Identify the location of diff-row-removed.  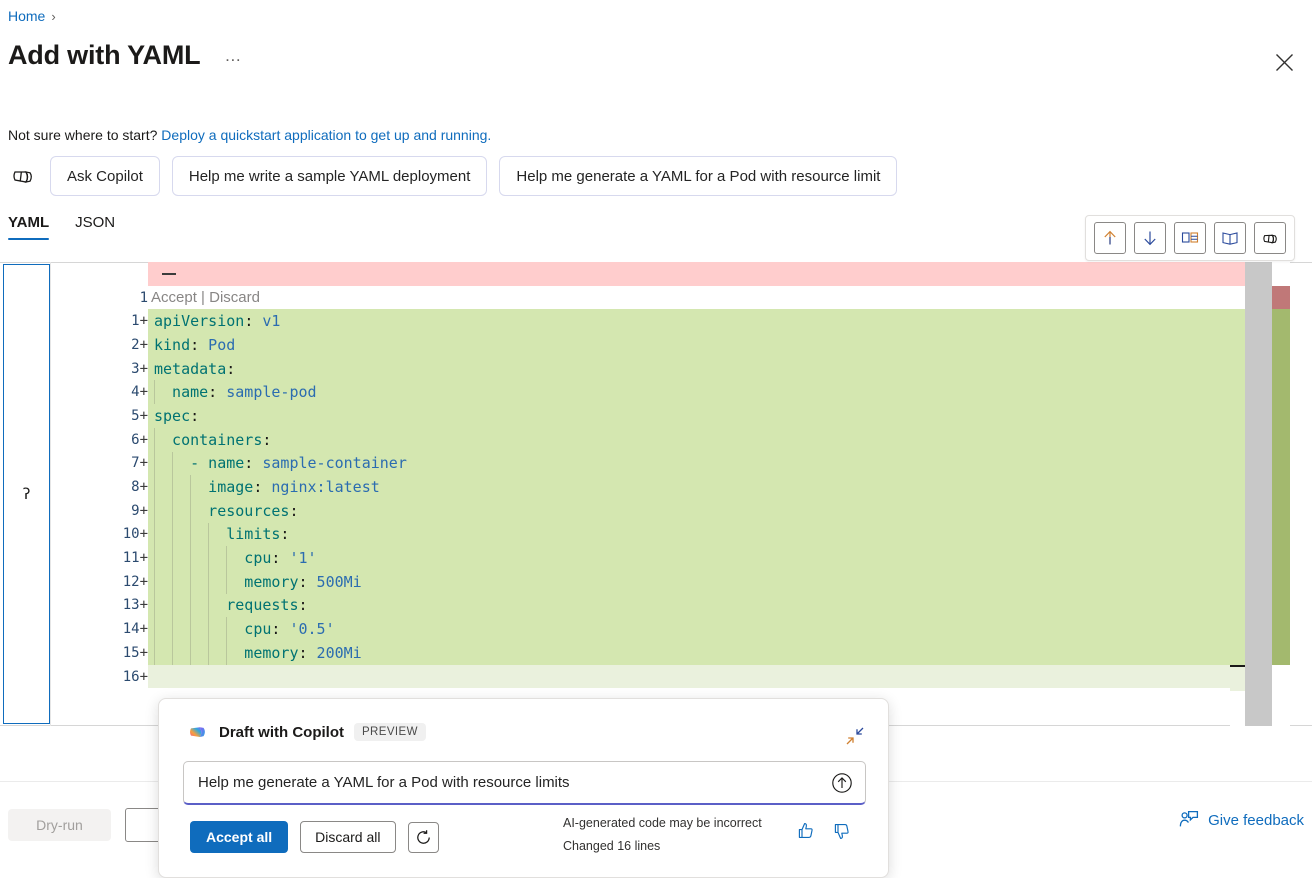
(640, 274).